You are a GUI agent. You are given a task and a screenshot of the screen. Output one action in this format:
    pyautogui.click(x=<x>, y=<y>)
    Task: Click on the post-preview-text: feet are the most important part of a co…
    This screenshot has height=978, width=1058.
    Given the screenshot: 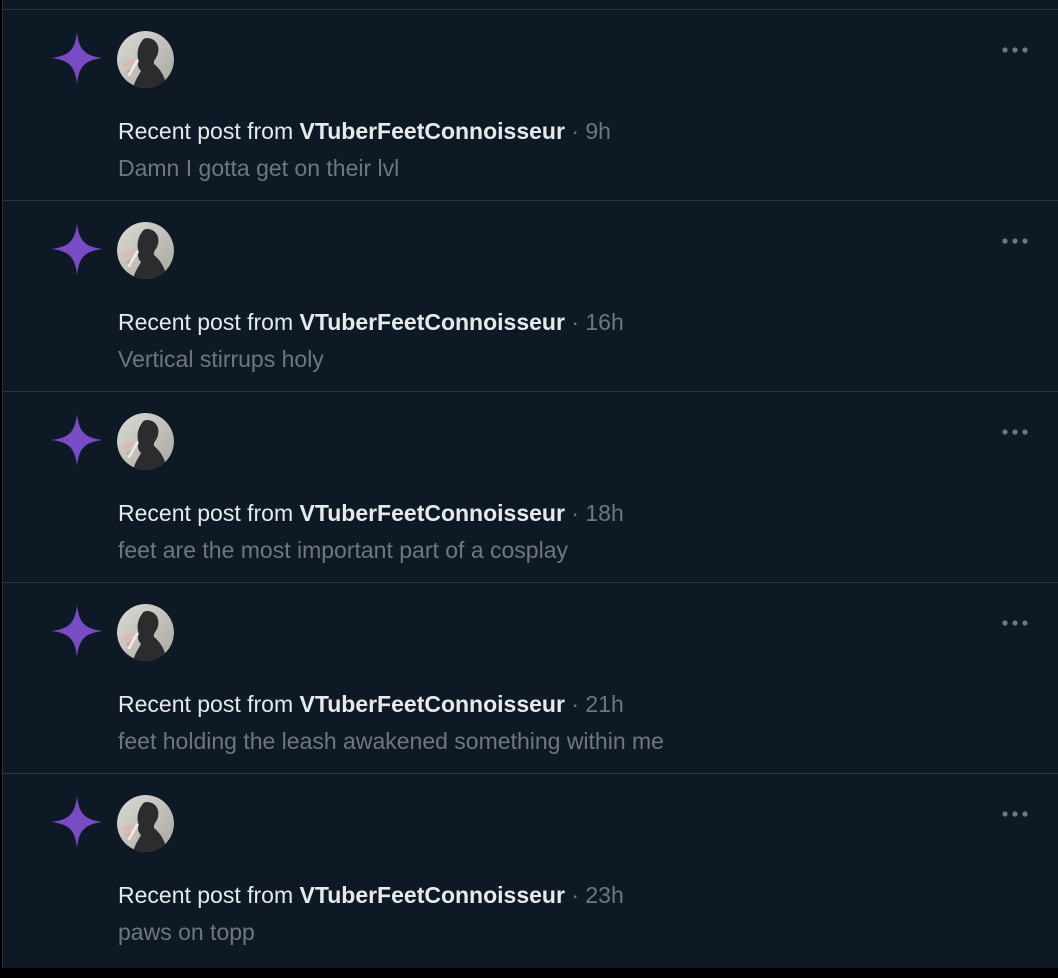 What is the action you would take?
    pyautogui.click(x=343, y=550)
    